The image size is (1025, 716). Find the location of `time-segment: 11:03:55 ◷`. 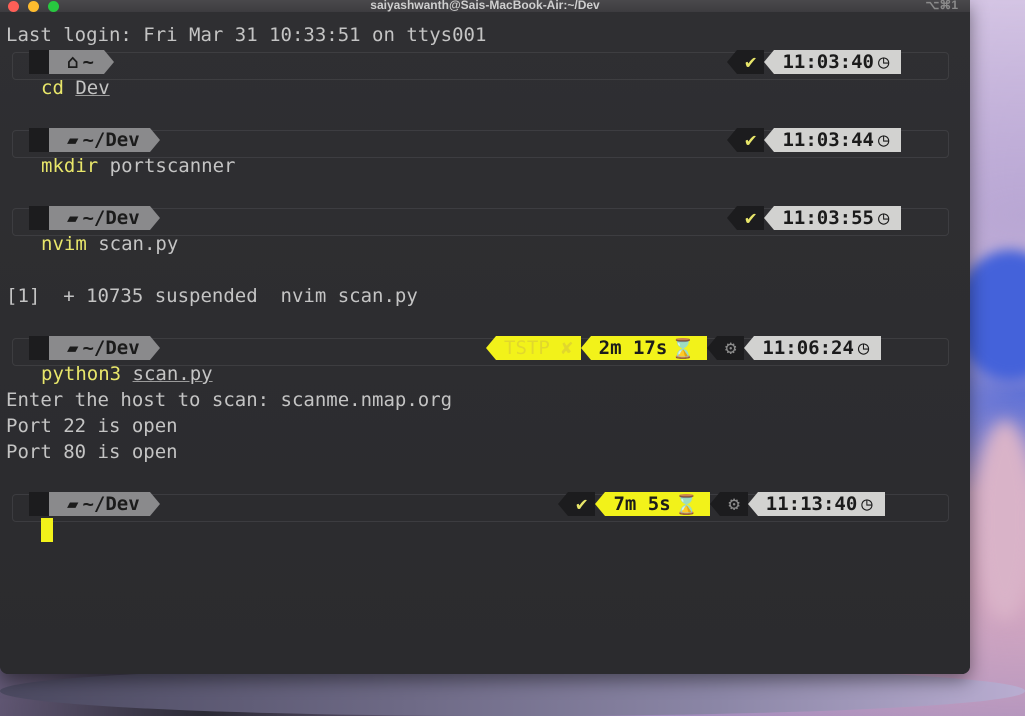

time-segment: 11:03:55 ◷ is located at coordinates (838, 218).